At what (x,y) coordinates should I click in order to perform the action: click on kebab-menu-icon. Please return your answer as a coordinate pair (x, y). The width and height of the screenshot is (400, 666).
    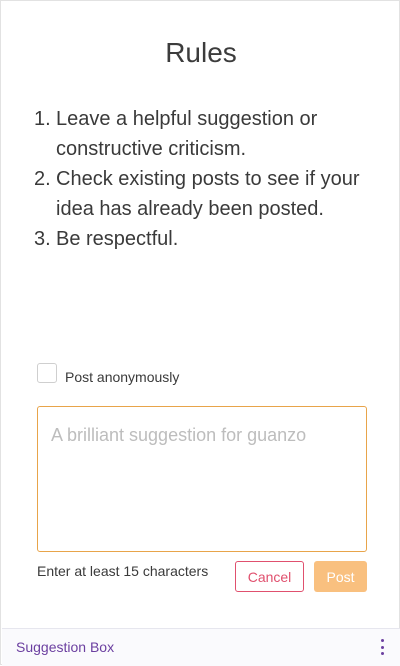
    Looking at the image, I should click on (382, 647).